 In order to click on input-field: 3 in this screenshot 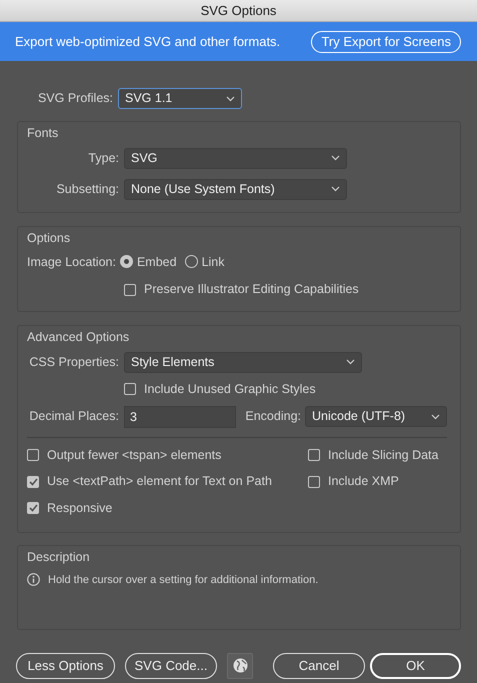, I will do `click(180, 417)`.